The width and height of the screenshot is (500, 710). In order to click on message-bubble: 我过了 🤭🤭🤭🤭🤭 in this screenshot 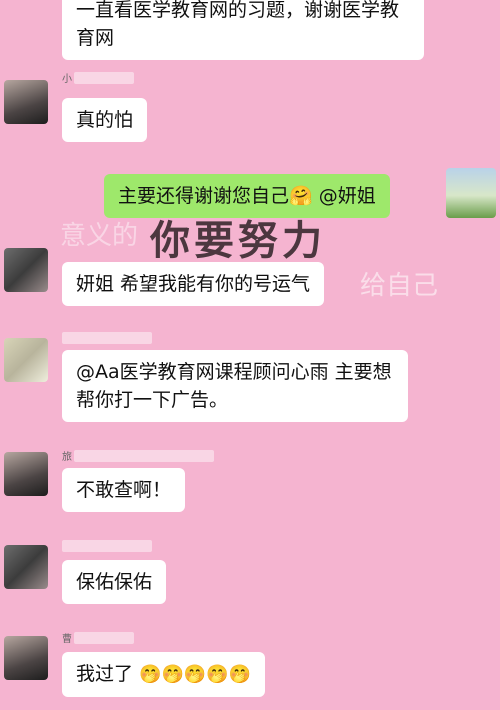, I will do `click(164, 674)`.